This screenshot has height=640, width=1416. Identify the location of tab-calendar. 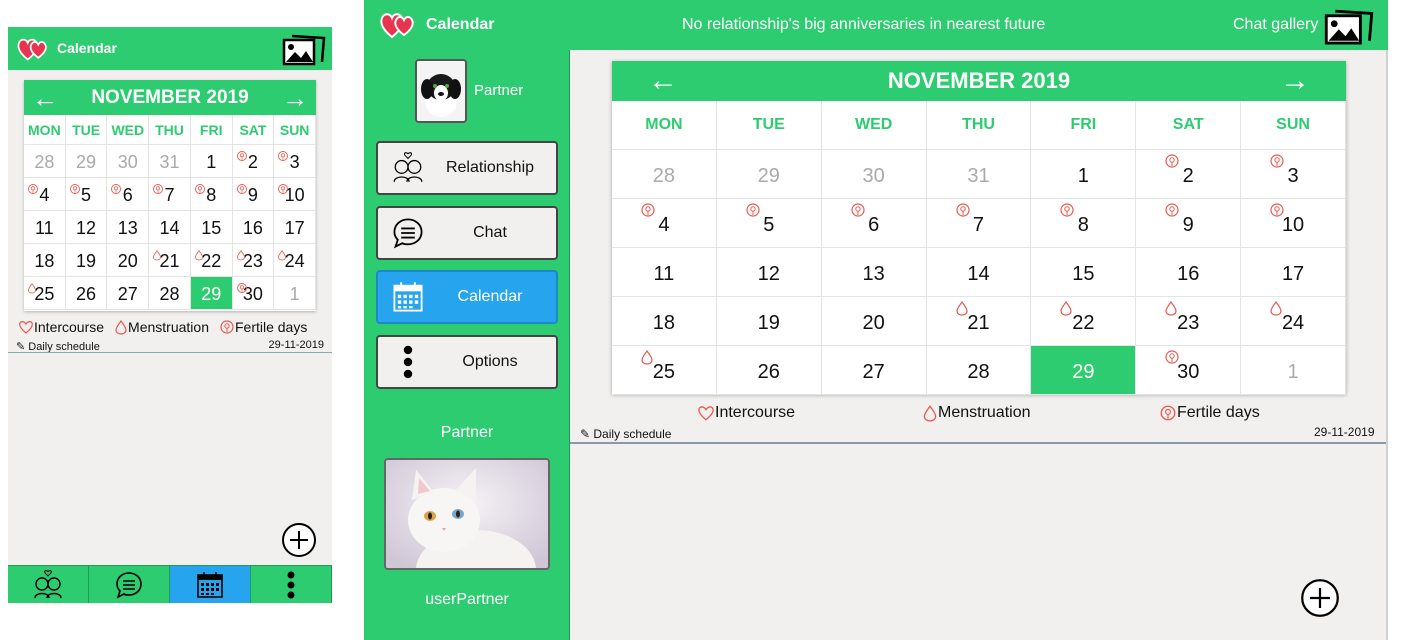
(210, 584).